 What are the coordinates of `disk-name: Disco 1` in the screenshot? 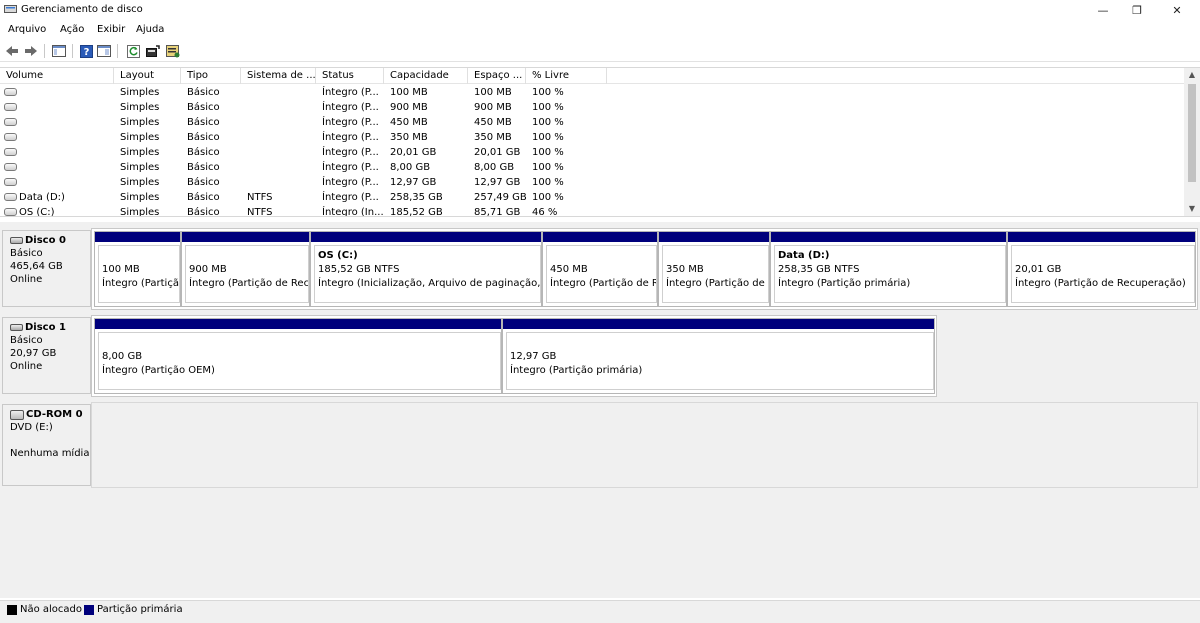 It's located at (45, 327).